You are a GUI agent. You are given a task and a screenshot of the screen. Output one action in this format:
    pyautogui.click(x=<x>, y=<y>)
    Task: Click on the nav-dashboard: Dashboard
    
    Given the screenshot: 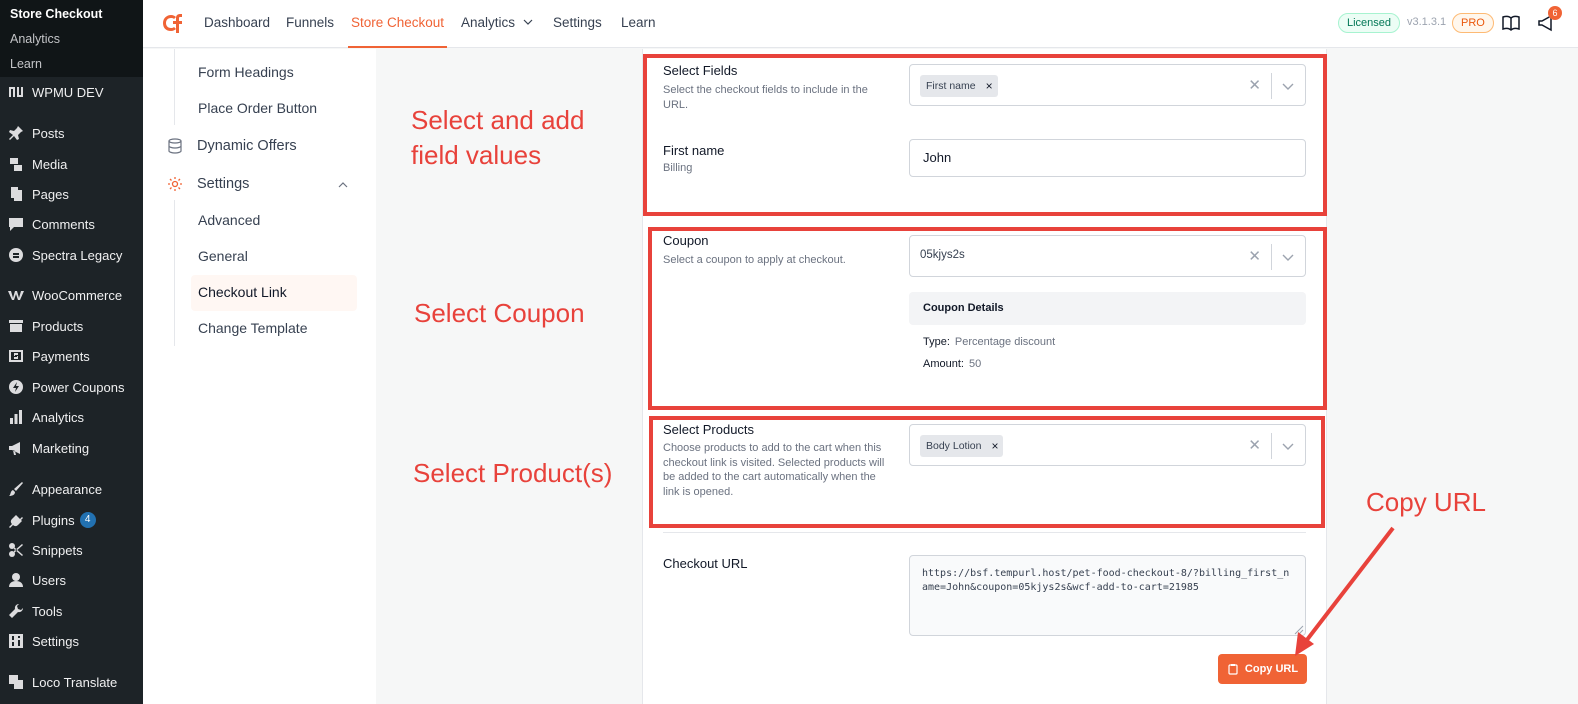 What is the action you would take?
    pyautogui.click(x=237, y=24)
    